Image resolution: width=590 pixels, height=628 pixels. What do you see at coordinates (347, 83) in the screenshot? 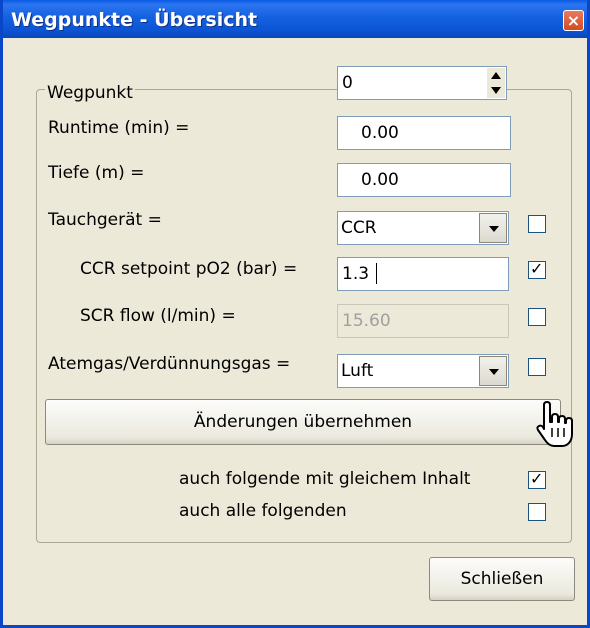
I see `waypoint-value: 0` at bounding box center [347, 83].